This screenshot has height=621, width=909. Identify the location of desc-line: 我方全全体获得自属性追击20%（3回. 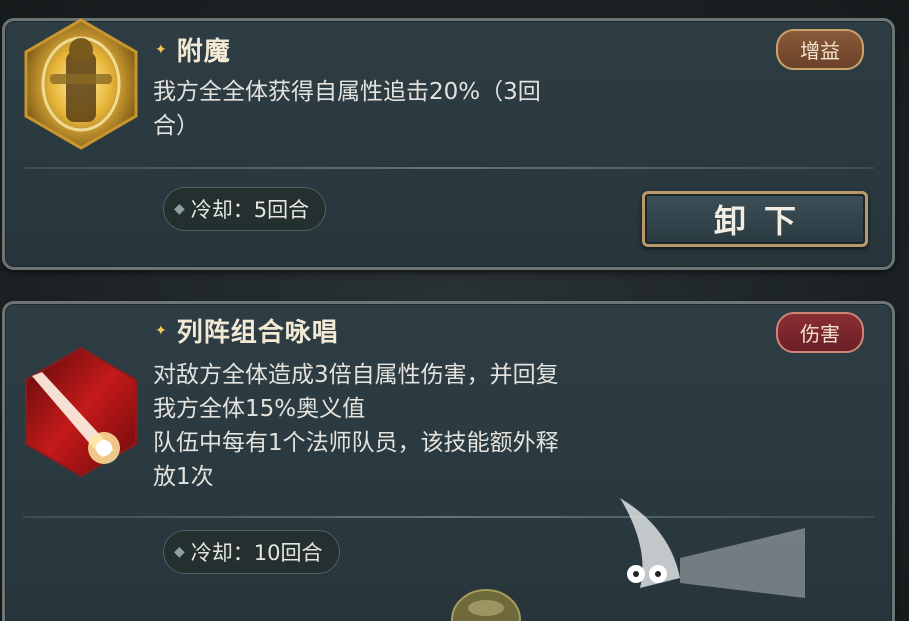
(347, 92).